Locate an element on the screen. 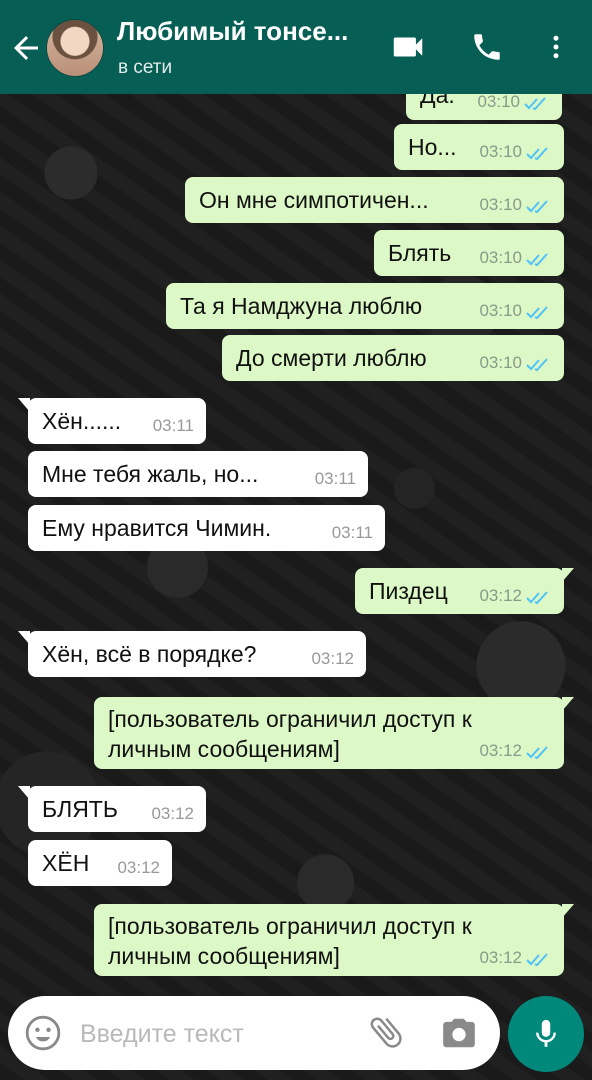 The width and height of the screenshot is (592, 1080). message-outgoing: До смерти люблю 03:10 is located at coordinates (393, 358).